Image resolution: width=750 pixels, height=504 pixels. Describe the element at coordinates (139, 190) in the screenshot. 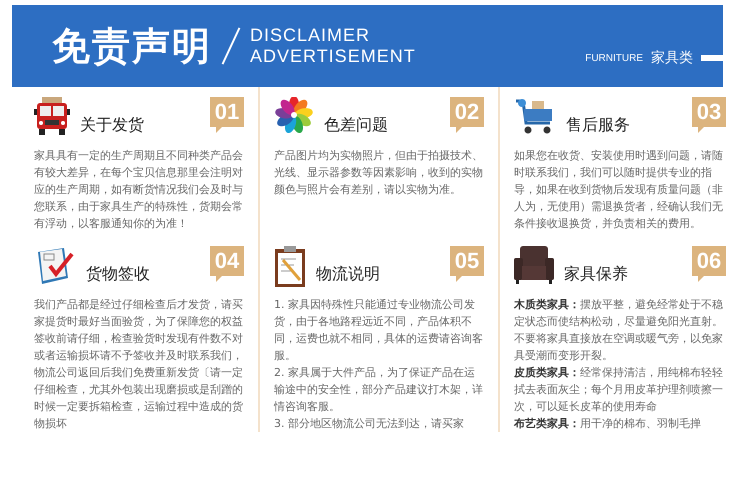

I see `paragraph: 家具具有一定的生产周期且不同种类产品会有较大差异，在每个宝贝信息那里会注明对应的生产周期，如有断货情况我们会及时与您联系，由于家具生产的特殊性，货期会常有浮动，以客服通知你的为准！` at that location.